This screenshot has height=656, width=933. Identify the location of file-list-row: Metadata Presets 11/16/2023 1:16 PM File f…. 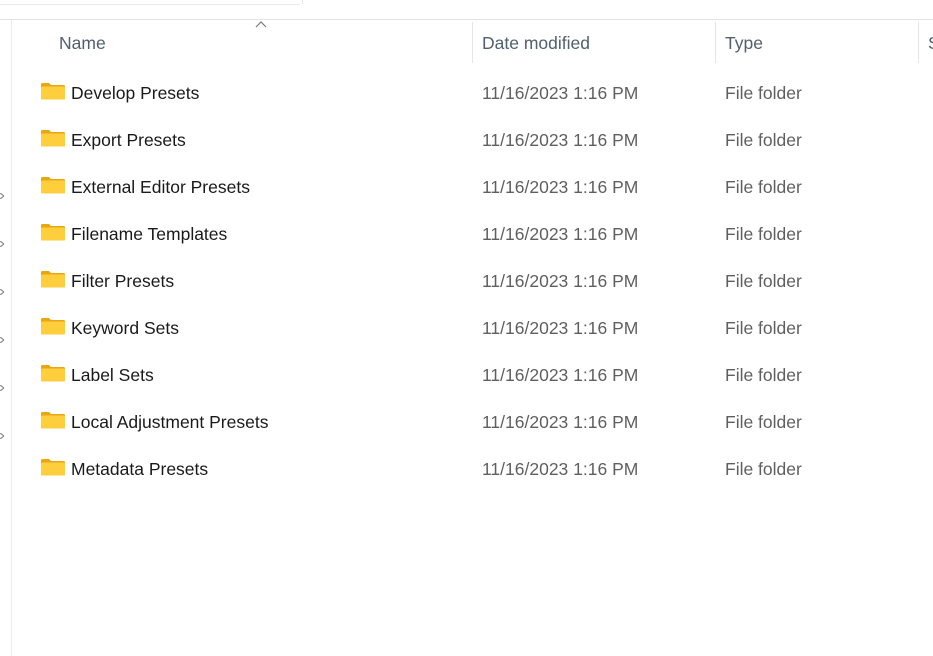
(472, 469).